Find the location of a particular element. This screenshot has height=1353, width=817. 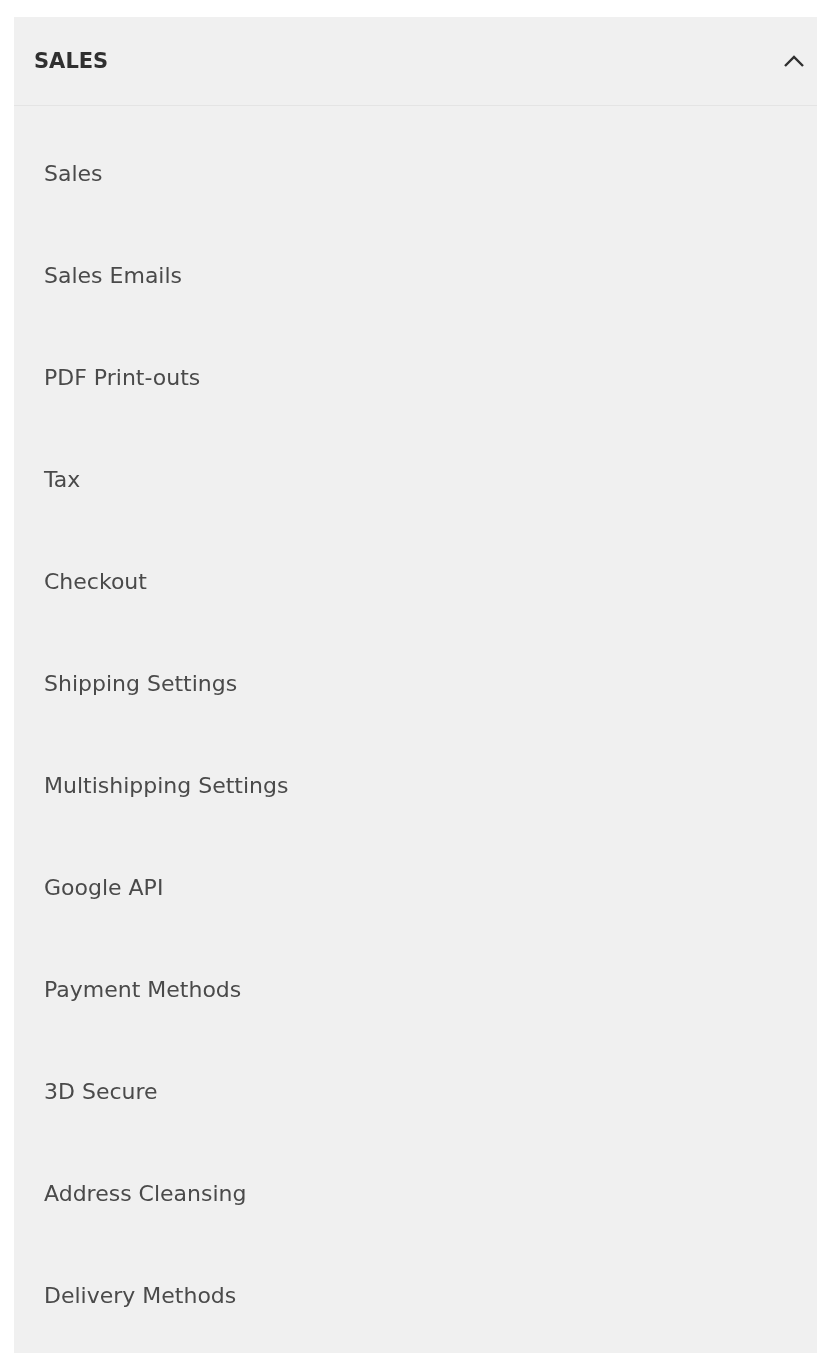

chevron-icon is located at coordinates (794, 61).